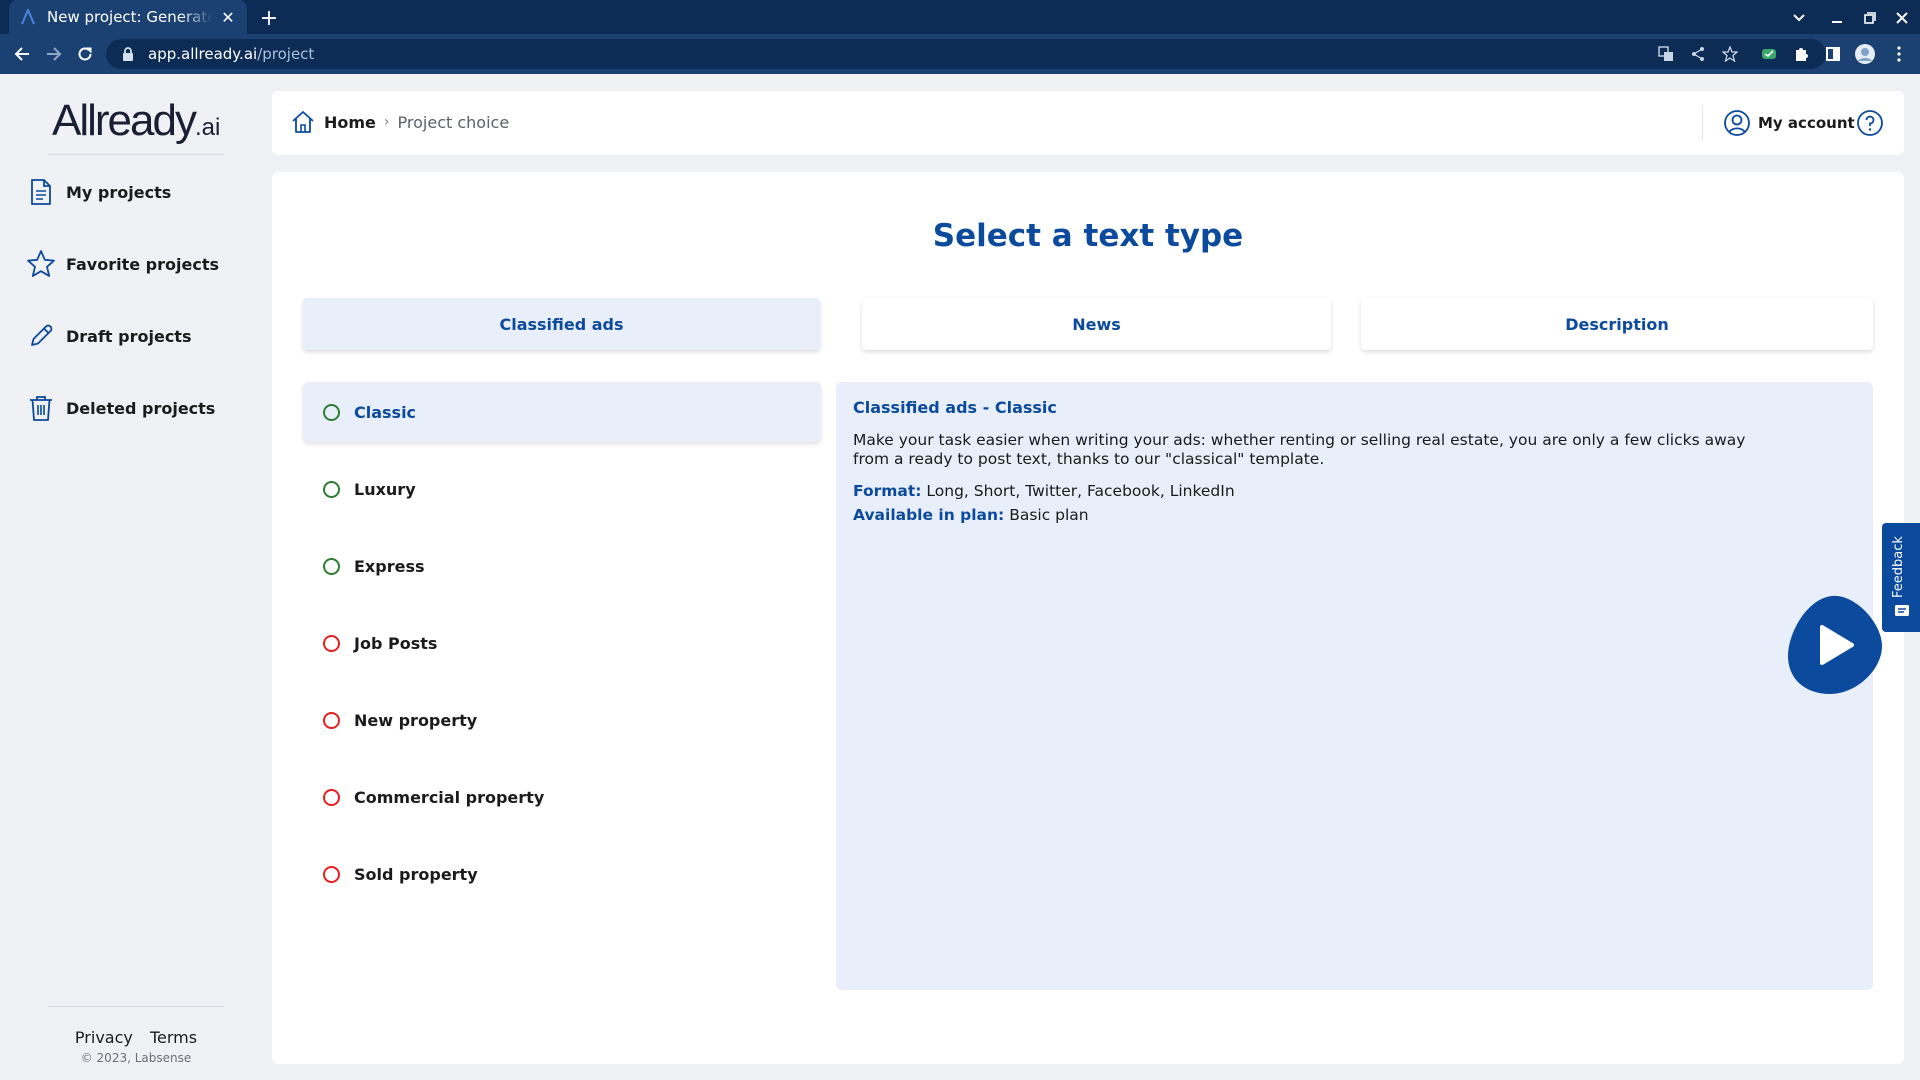  Describe the element at coordinates (1899, 54) in the screenshot. I see `browser-menu-icon` at that location.